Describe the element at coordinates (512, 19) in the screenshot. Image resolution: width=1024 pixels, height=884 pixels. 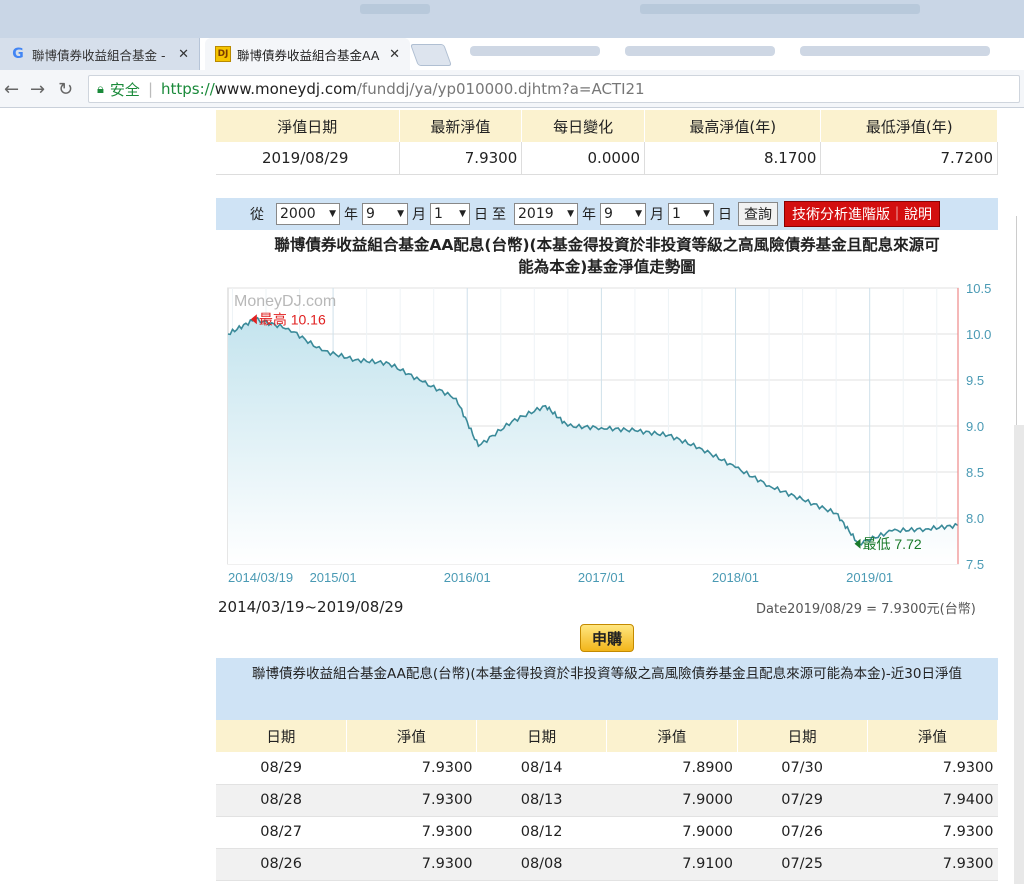
I see `window-titlebar` at that location.